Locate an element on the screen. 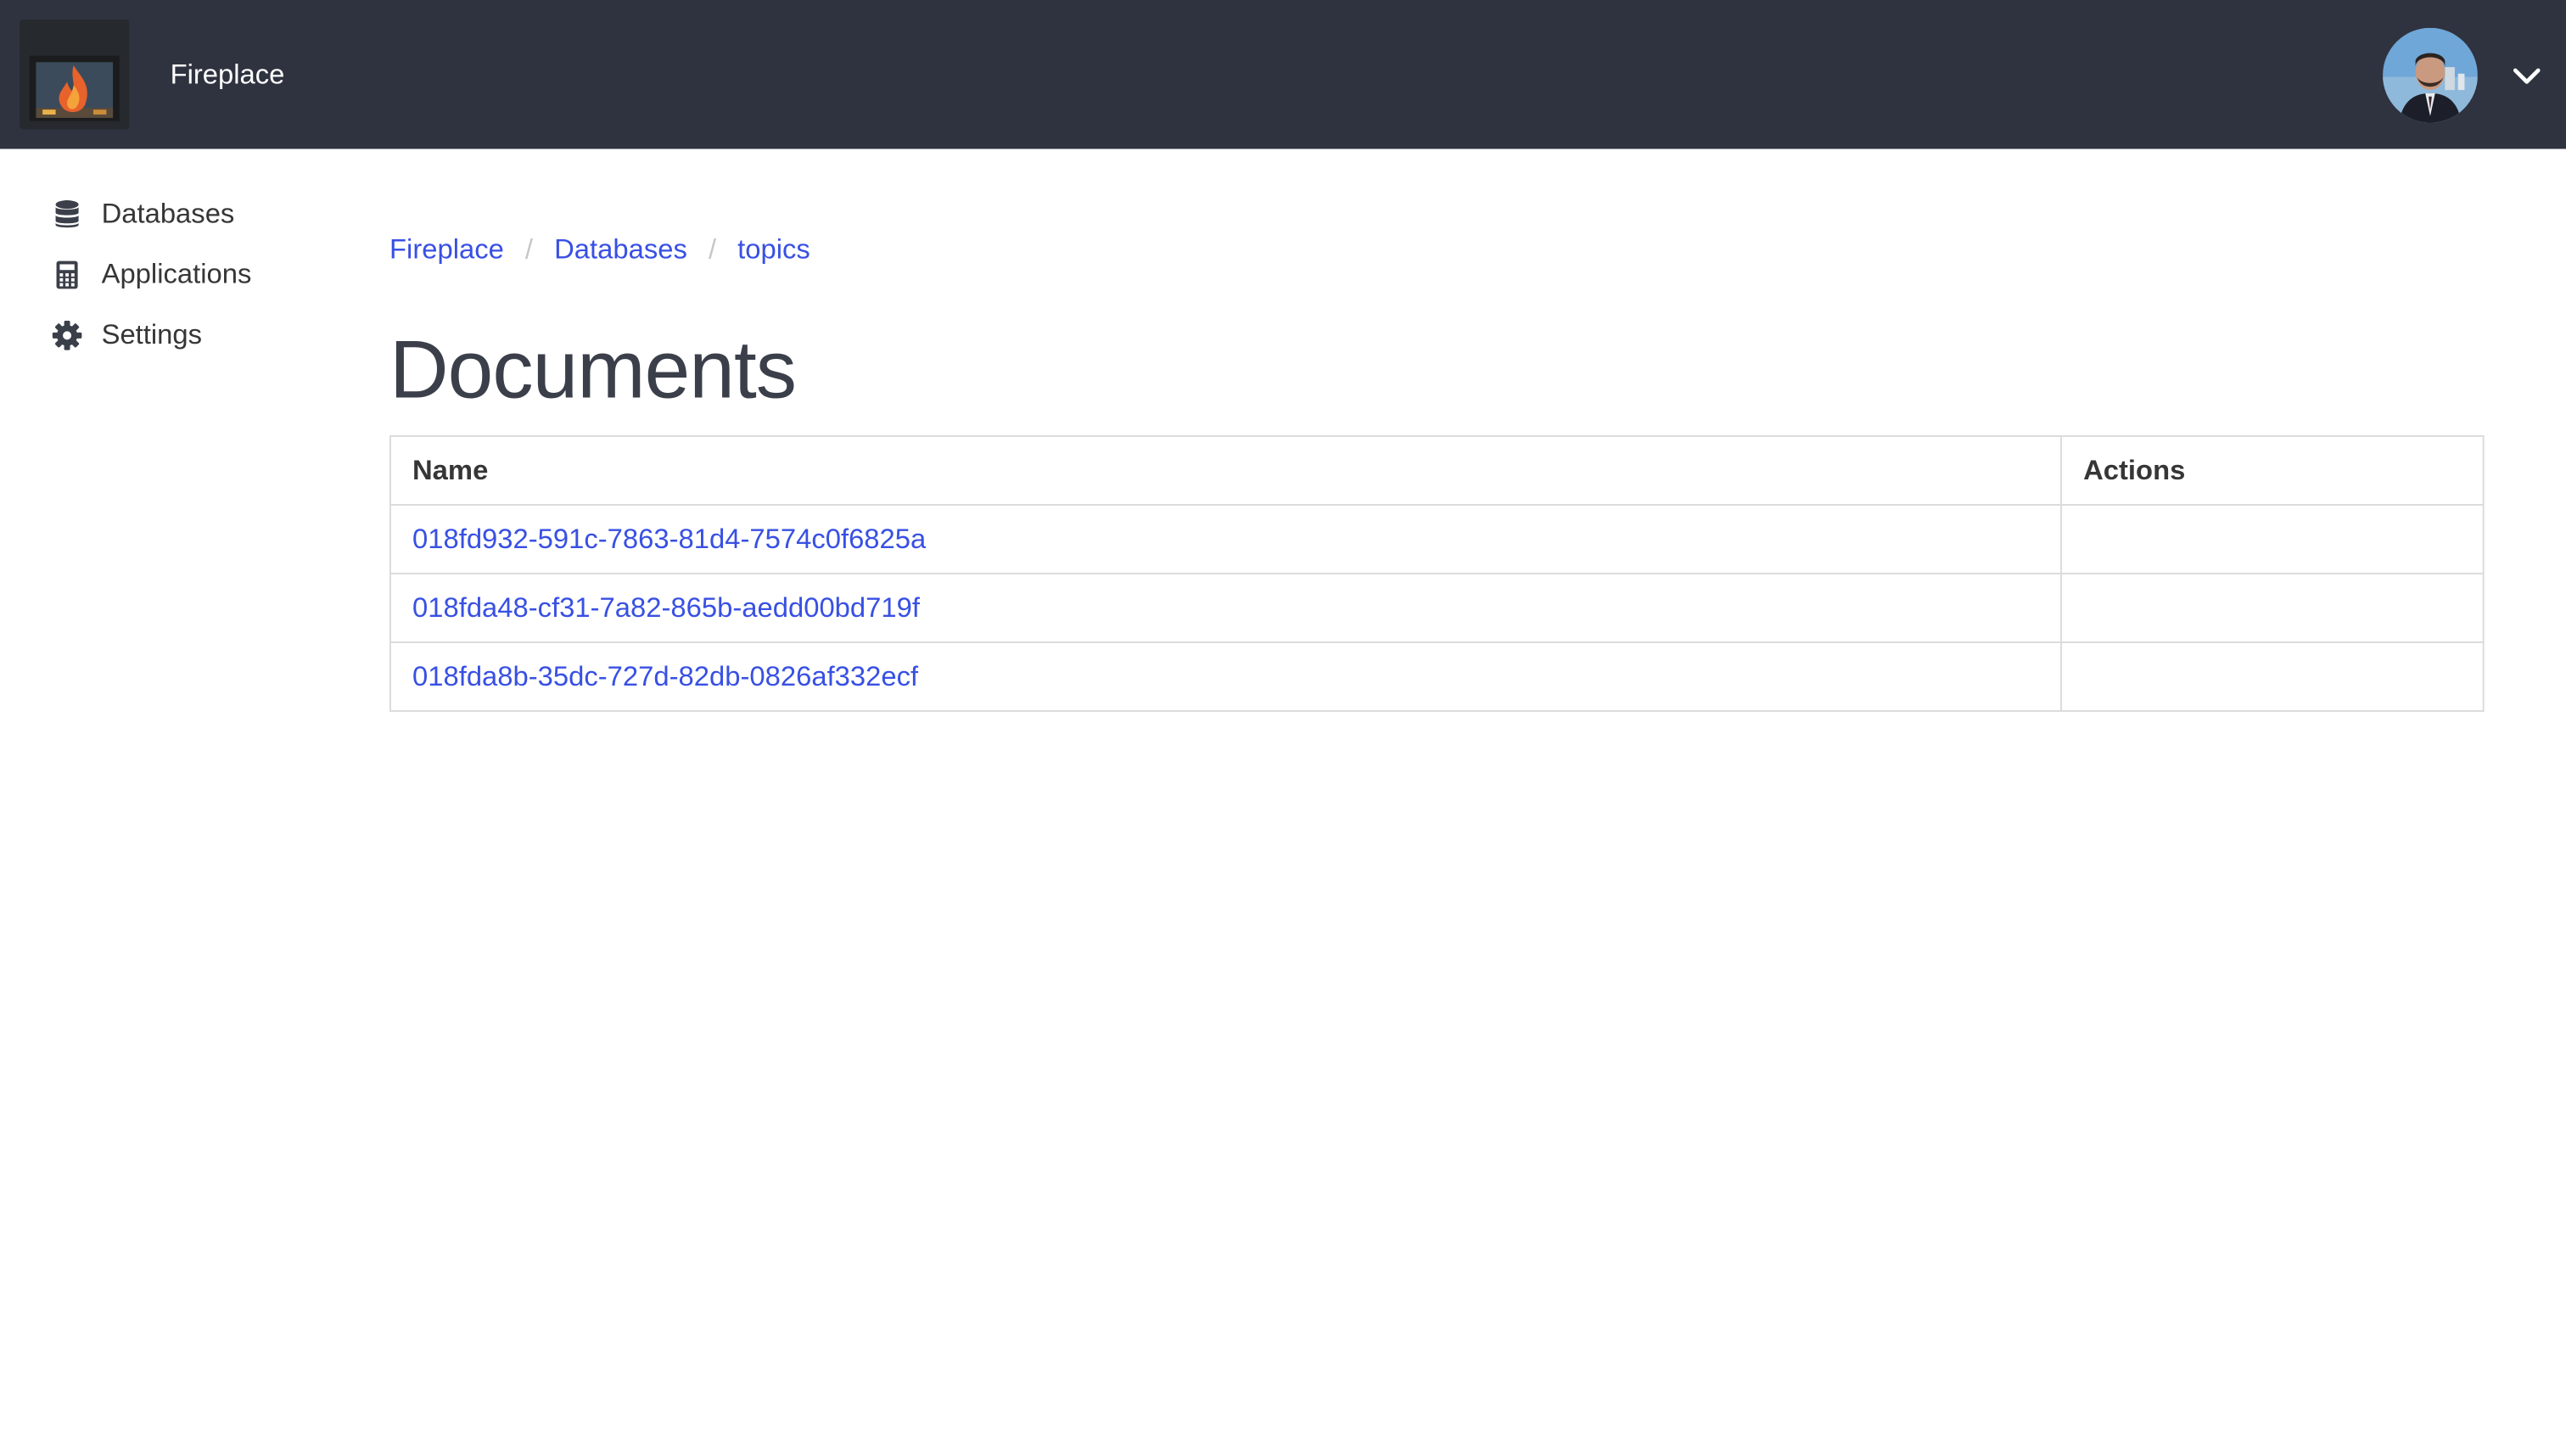  sidebar-item-label: Settings is located at coordinates (152, 335).